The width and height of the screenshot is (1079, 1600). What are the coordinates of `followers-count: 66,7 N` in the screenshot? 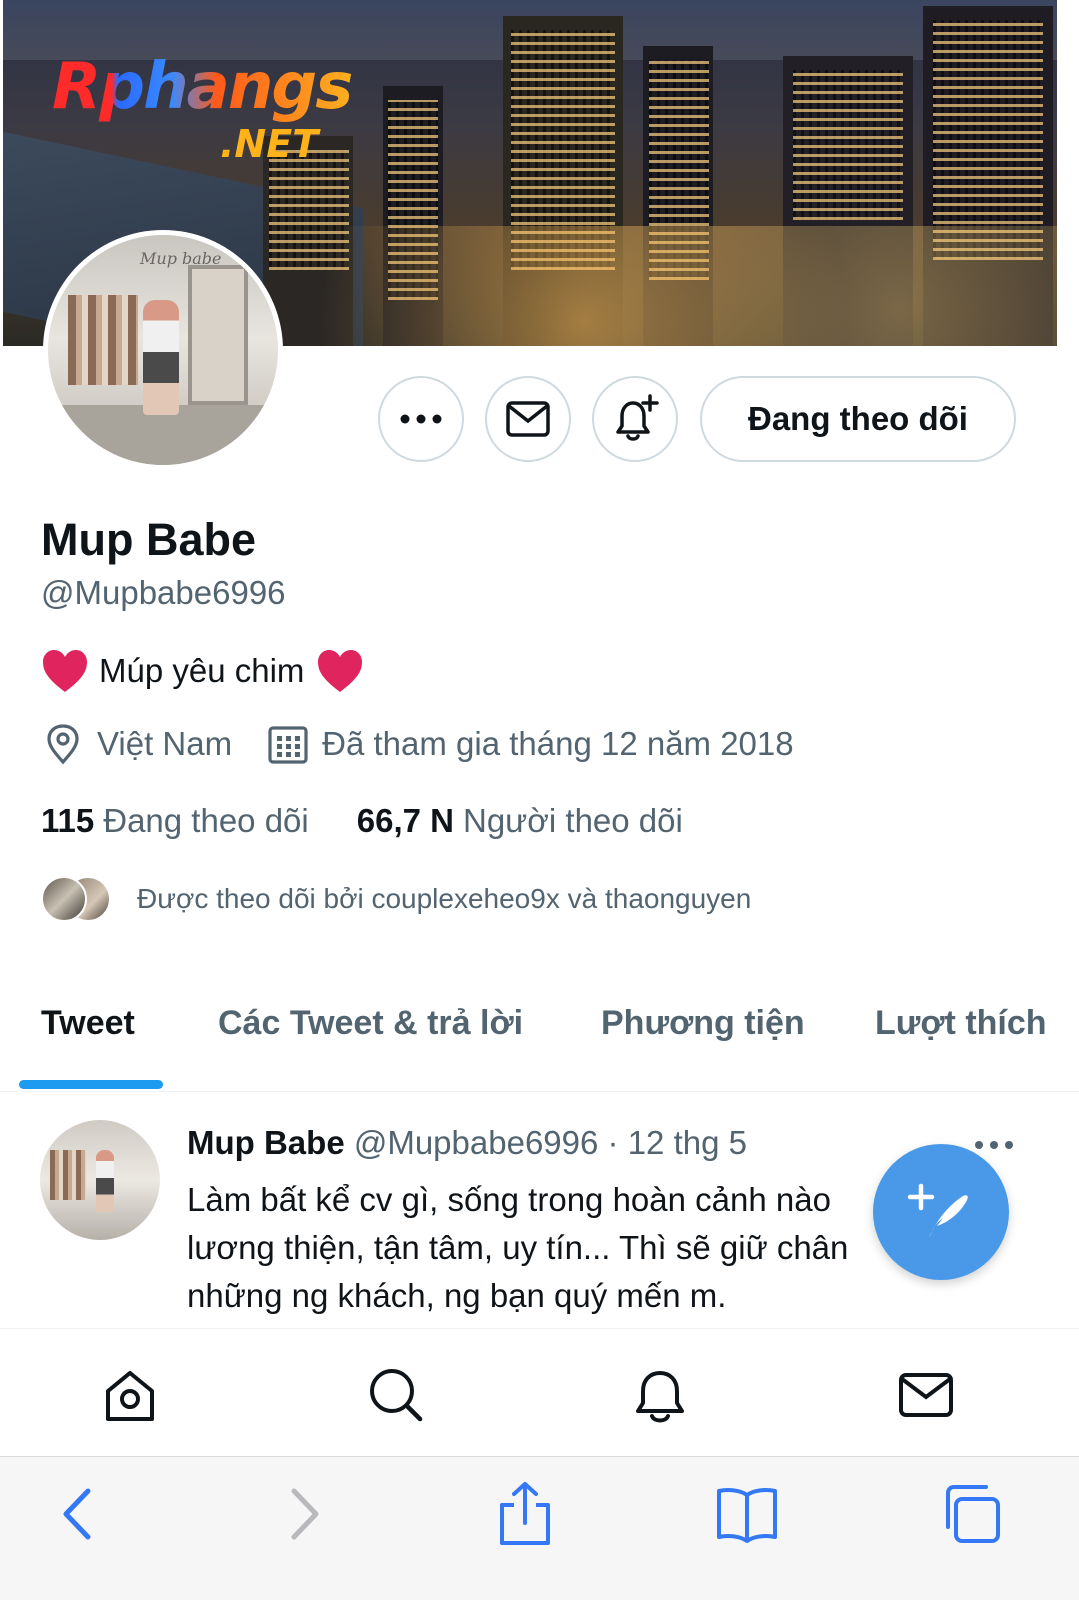 It's located at (405, 820).